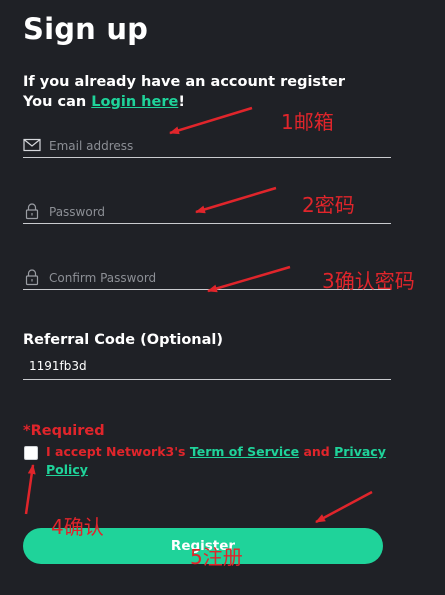  Describe the element at coordinates (32, 145) in the screenshot. I see `mail-icon` at that location.